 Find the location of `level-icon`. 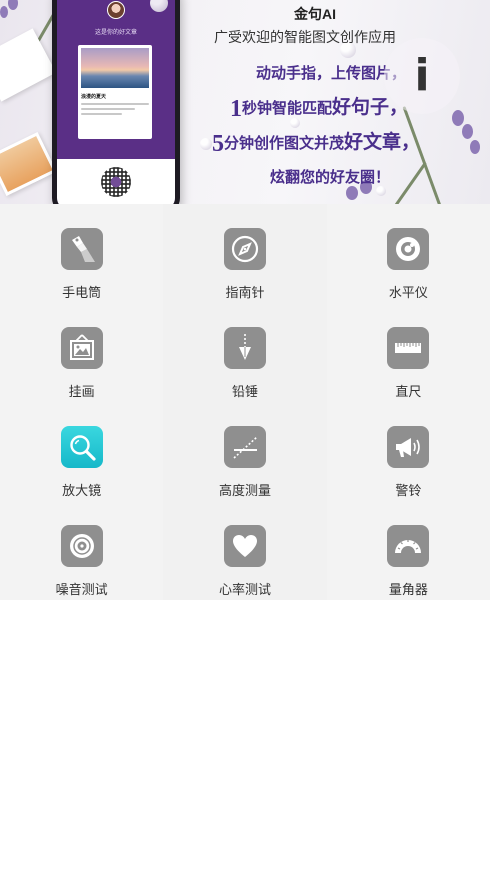

level-icon is located at coordinates (408, 249).